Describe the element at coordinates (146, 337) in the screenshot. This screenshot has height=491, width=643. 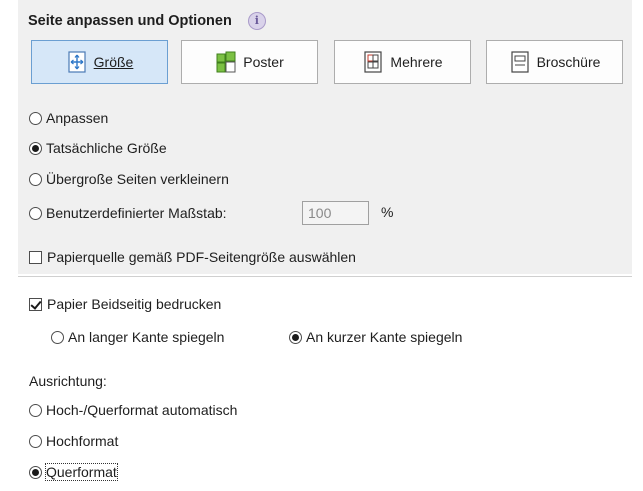
I see `flip-long-edge-label: An langer Kante spiegeln` at that location.